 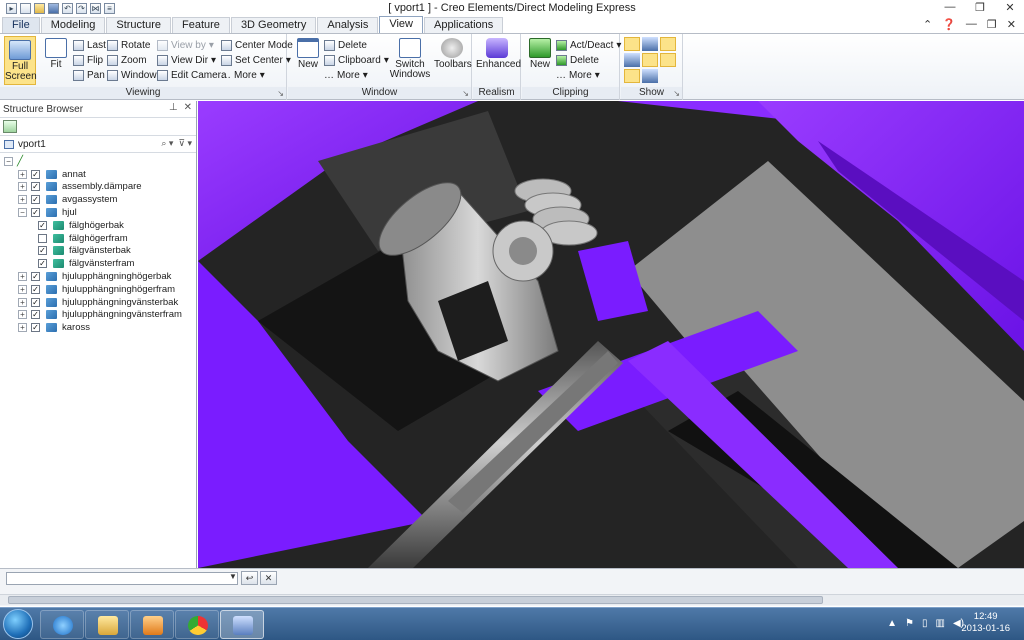 I want to click on tree-item: + ✓ hjulupphängninghögerbak, so click(x=98, y=276).